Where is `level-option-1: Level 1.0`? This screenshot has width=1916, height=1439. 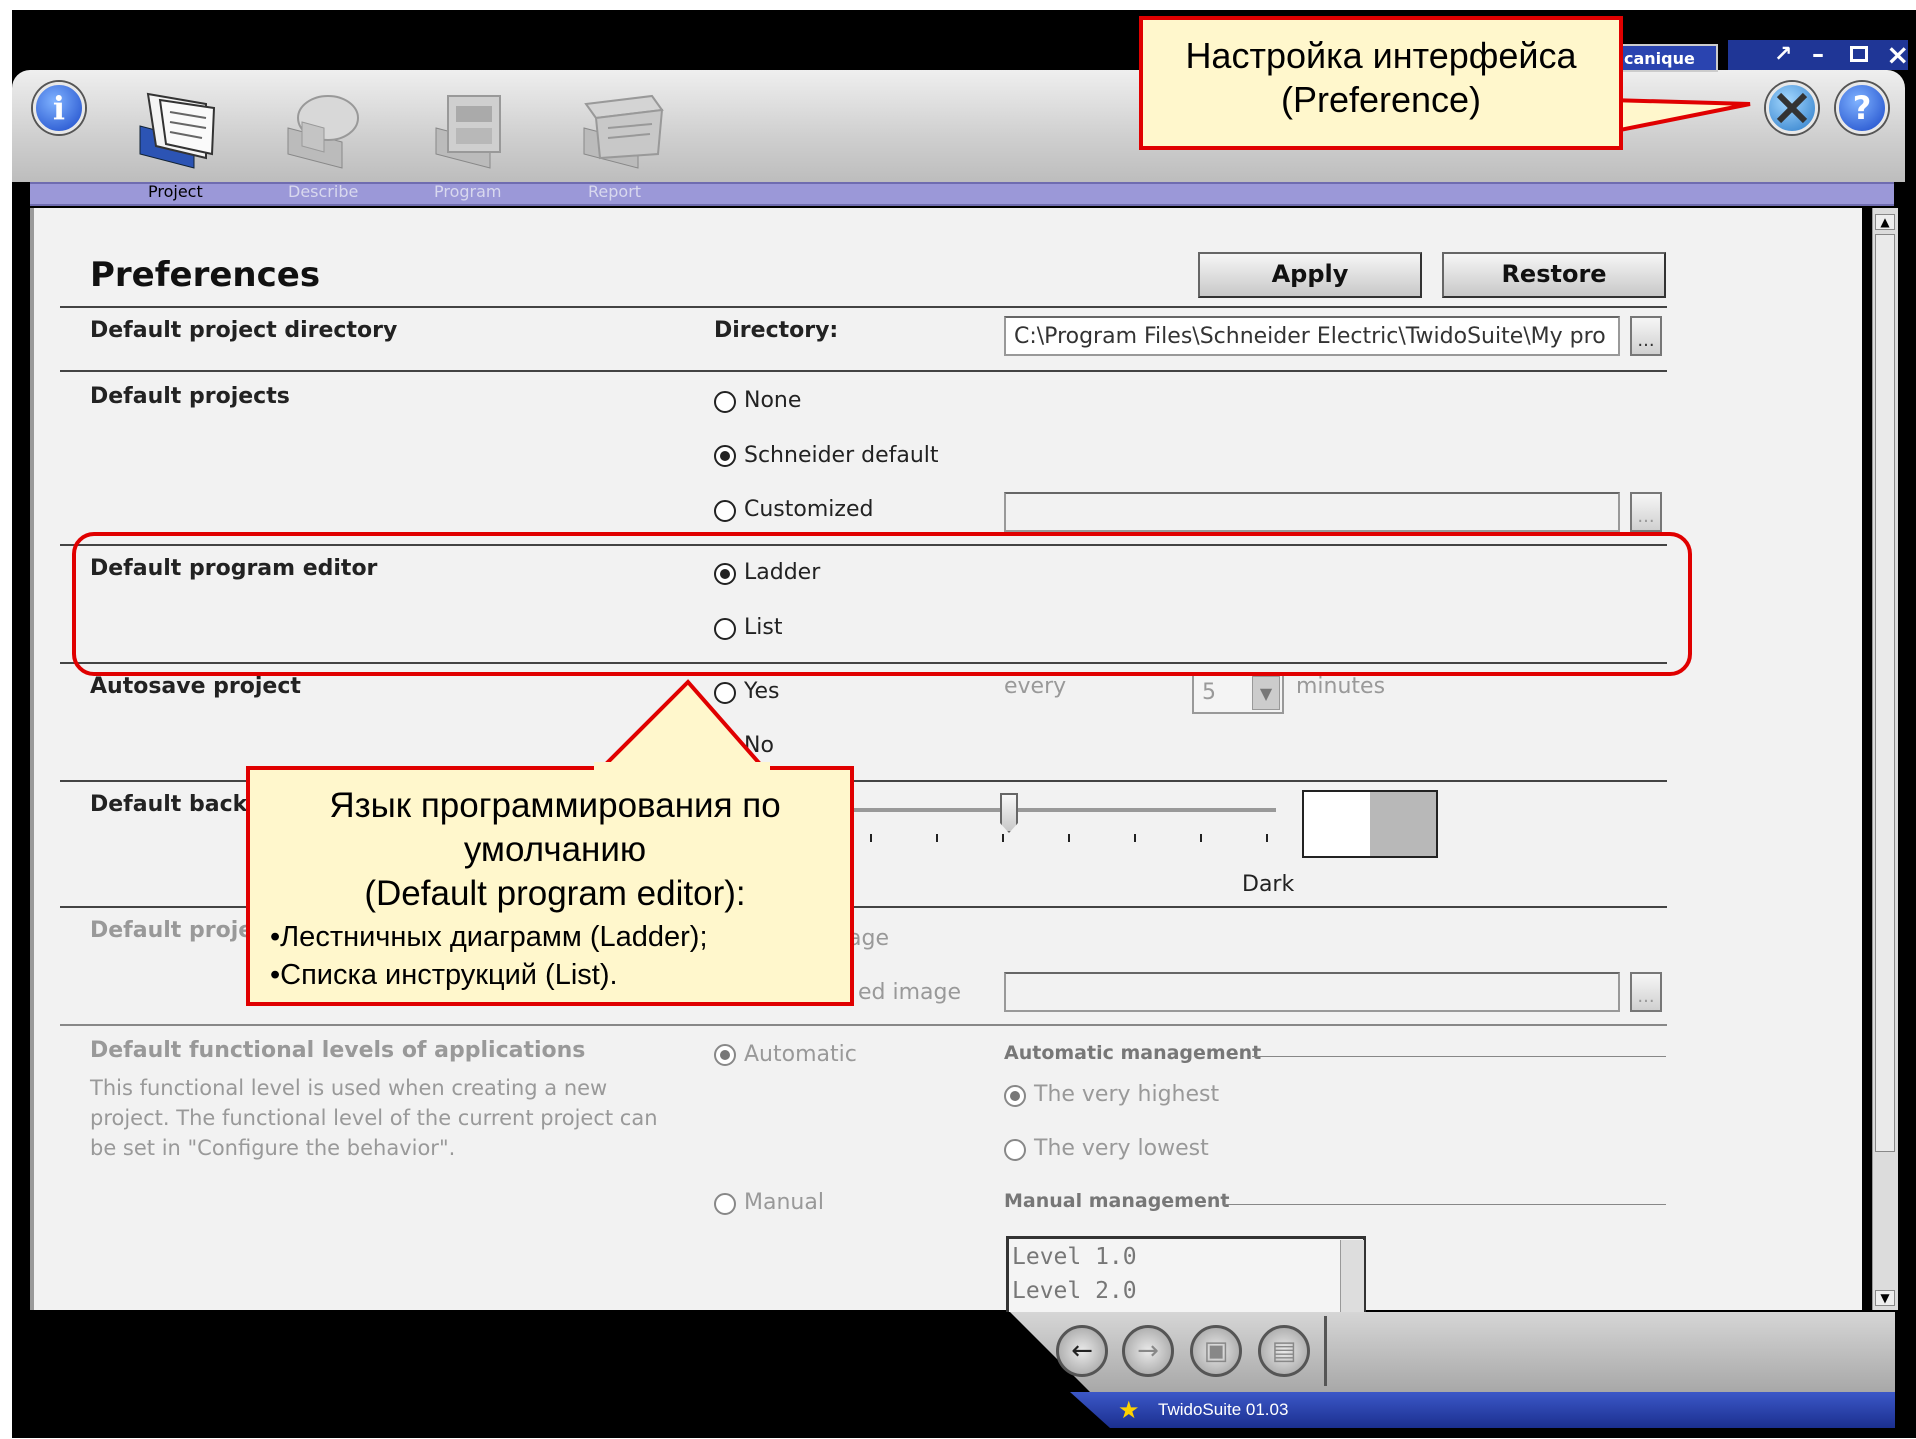
level-option-1: Level 1.0 is located at coordinates (1074, 1257).